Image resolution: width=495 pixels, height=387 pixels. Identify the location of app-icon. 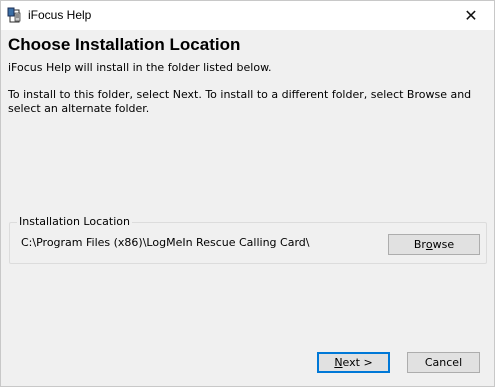
(14, 15).